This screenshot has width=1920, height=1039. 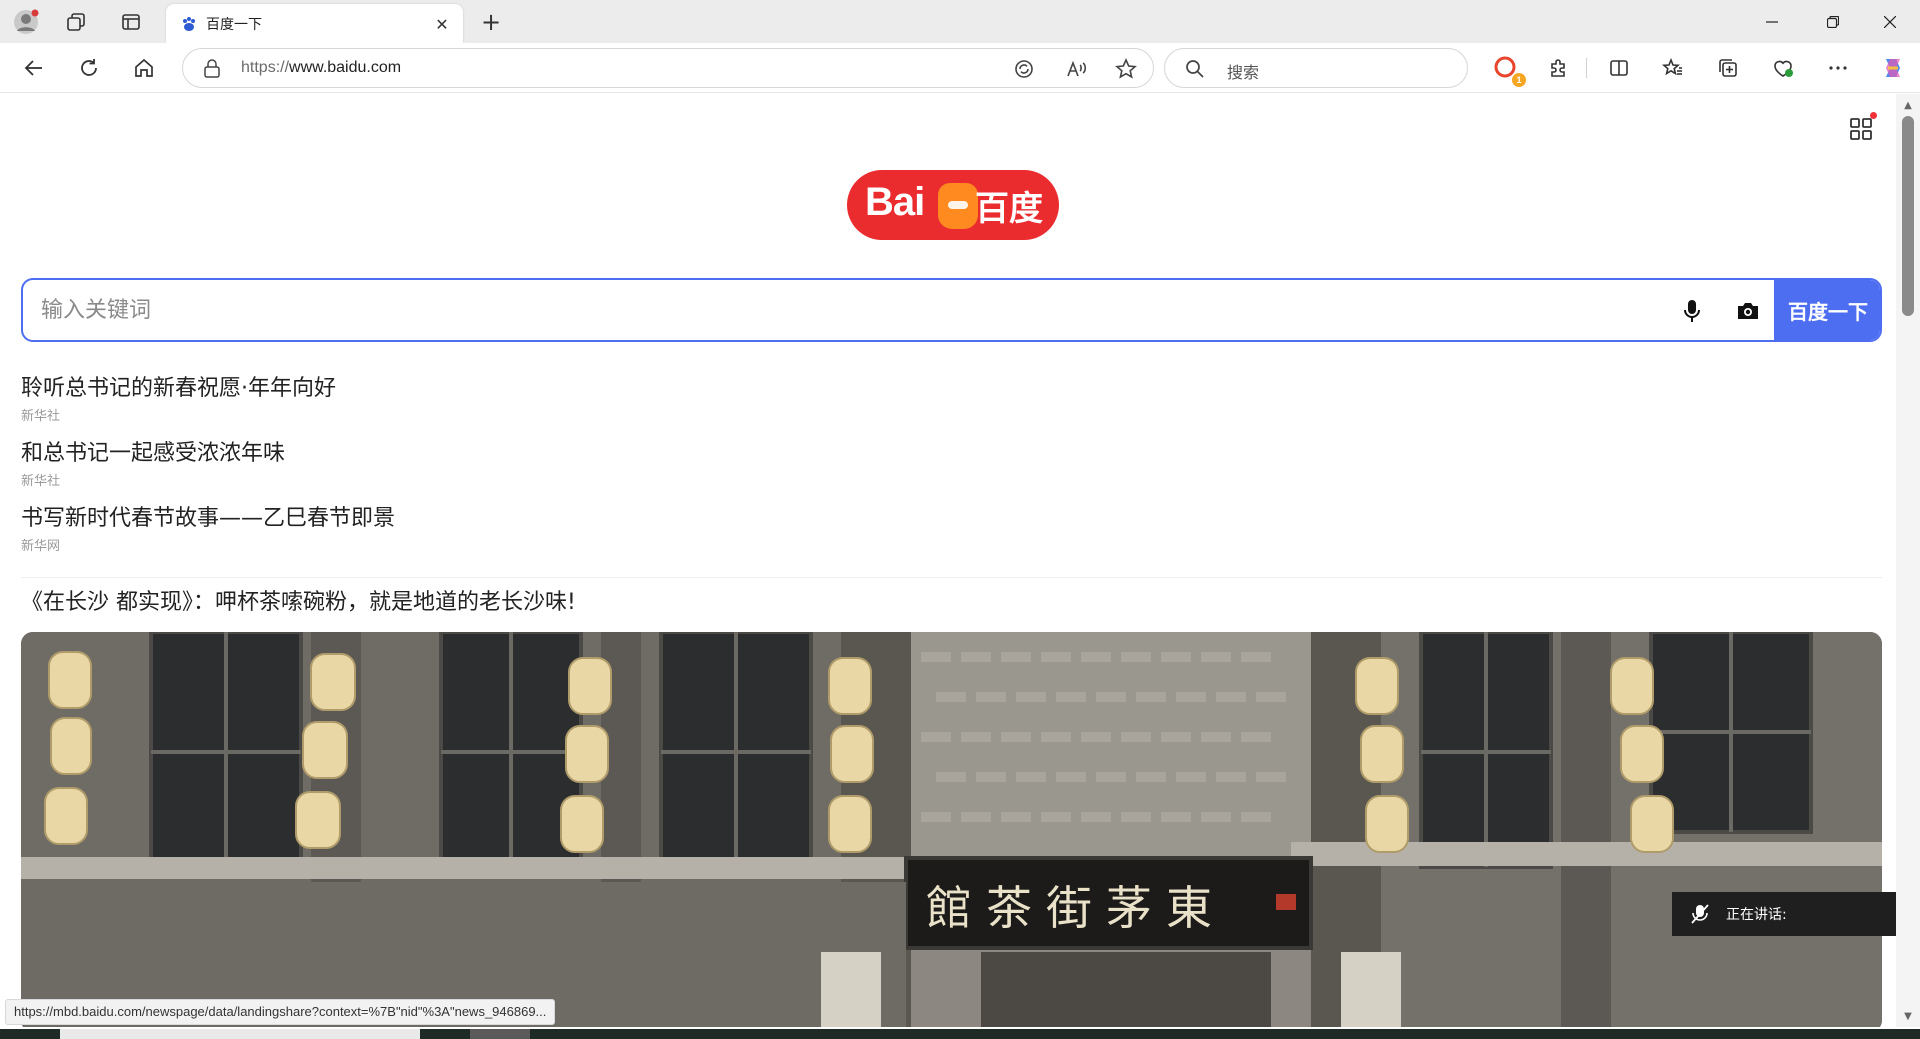 I want to click on vertical-tabs-icon, so click(x=131, y=22).